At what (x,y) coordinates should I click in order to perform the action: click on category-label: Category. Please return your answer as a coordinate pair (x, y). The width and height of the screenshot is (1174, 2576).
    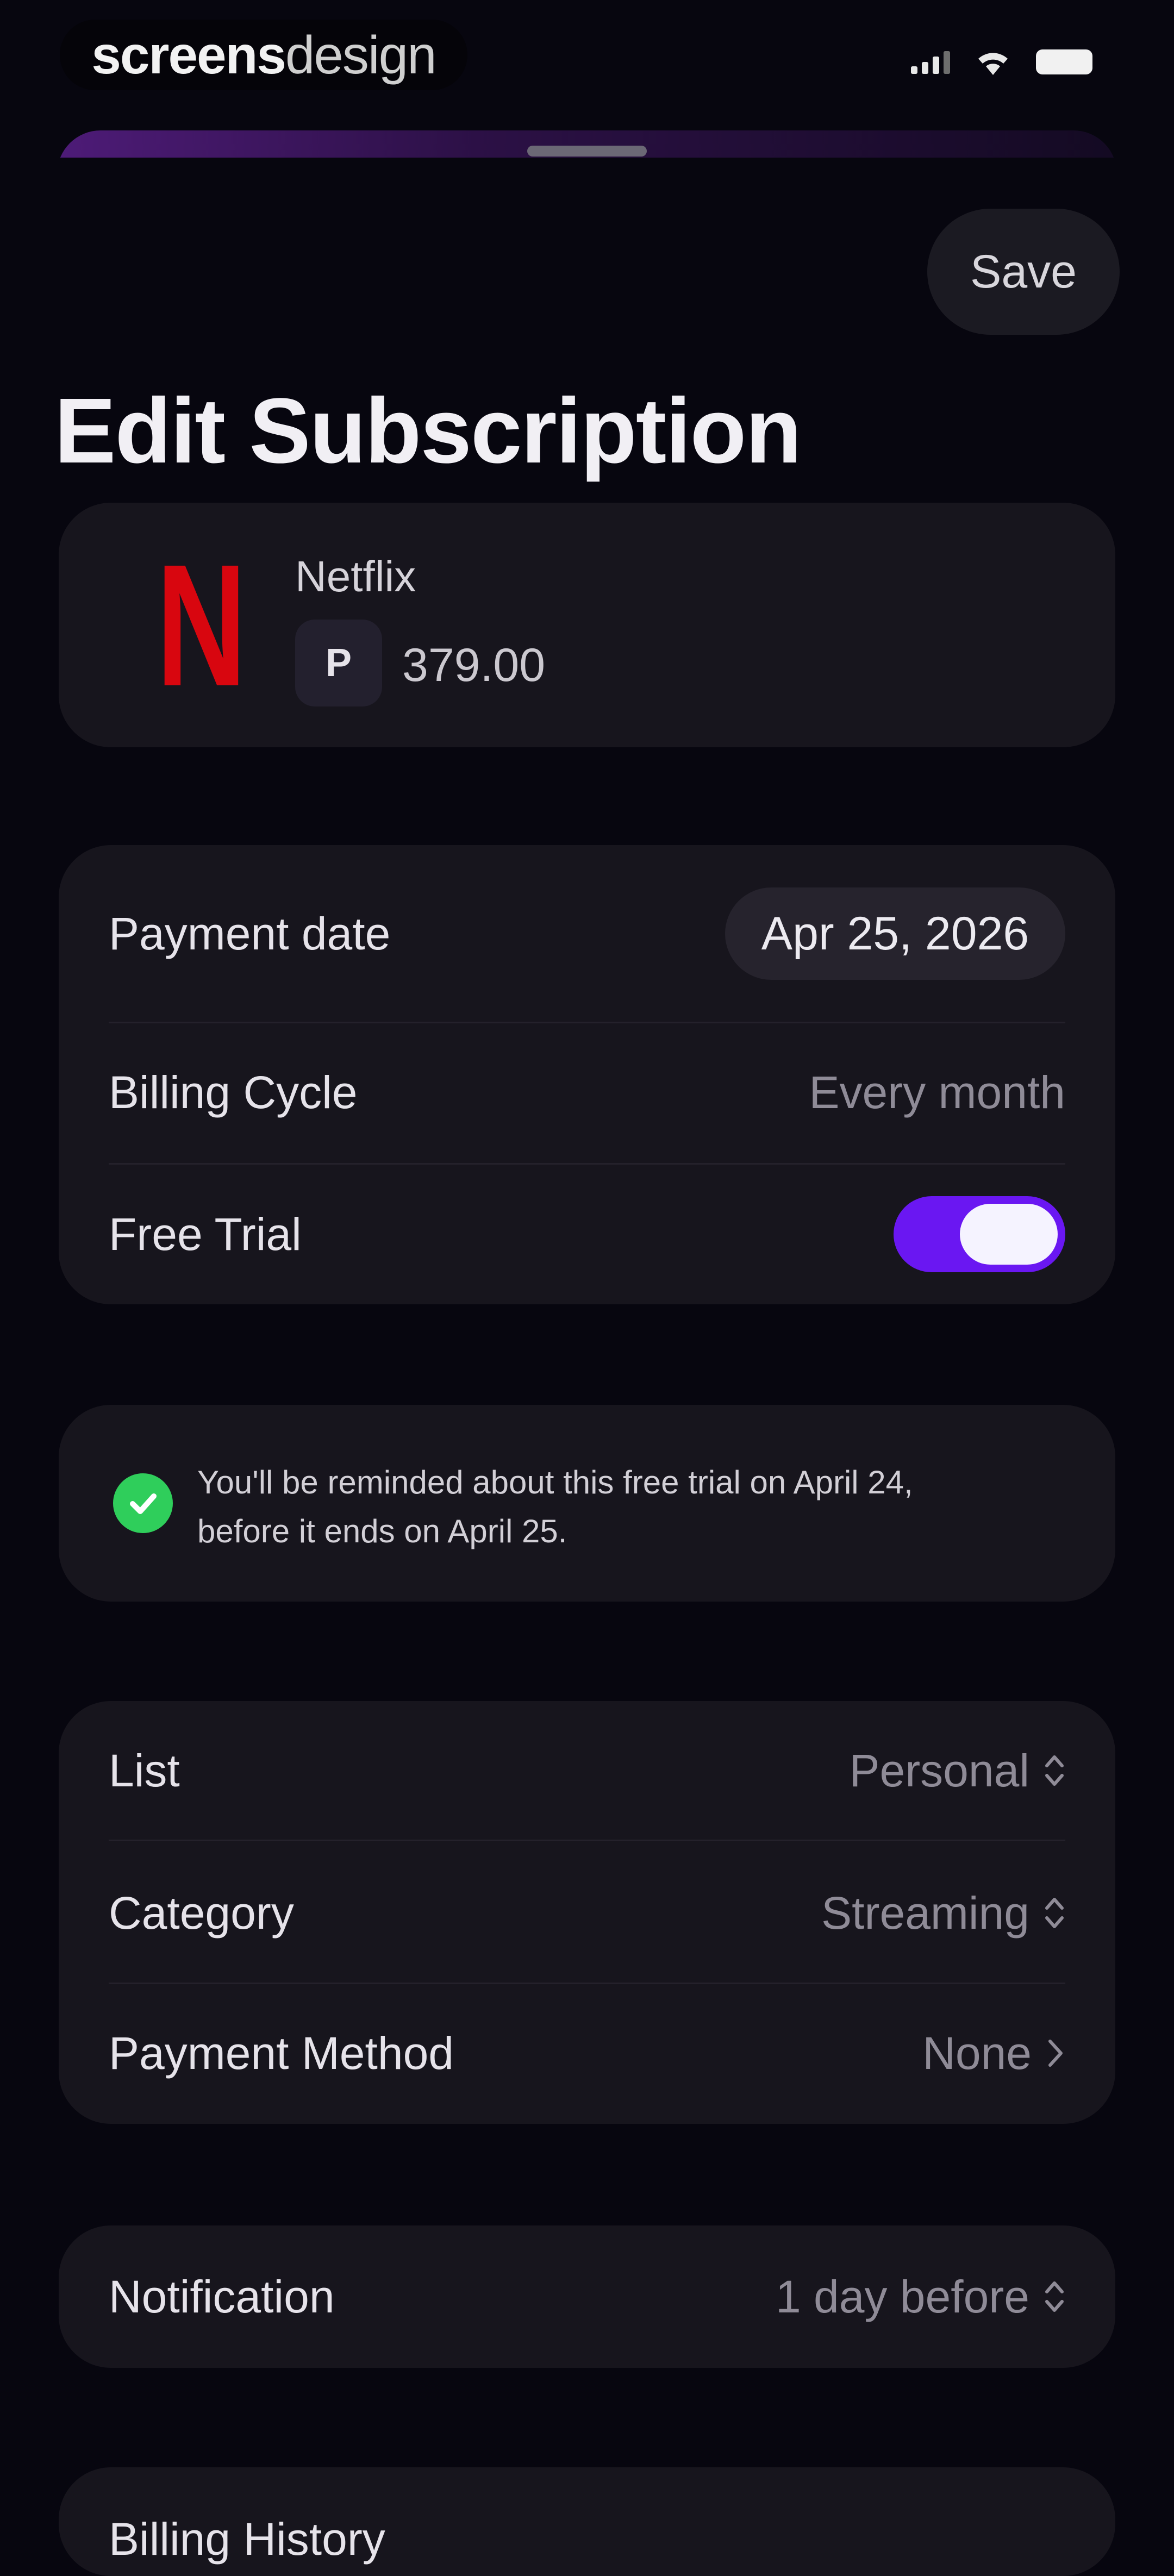
    Looking at the image, I should click on (201, 1913).